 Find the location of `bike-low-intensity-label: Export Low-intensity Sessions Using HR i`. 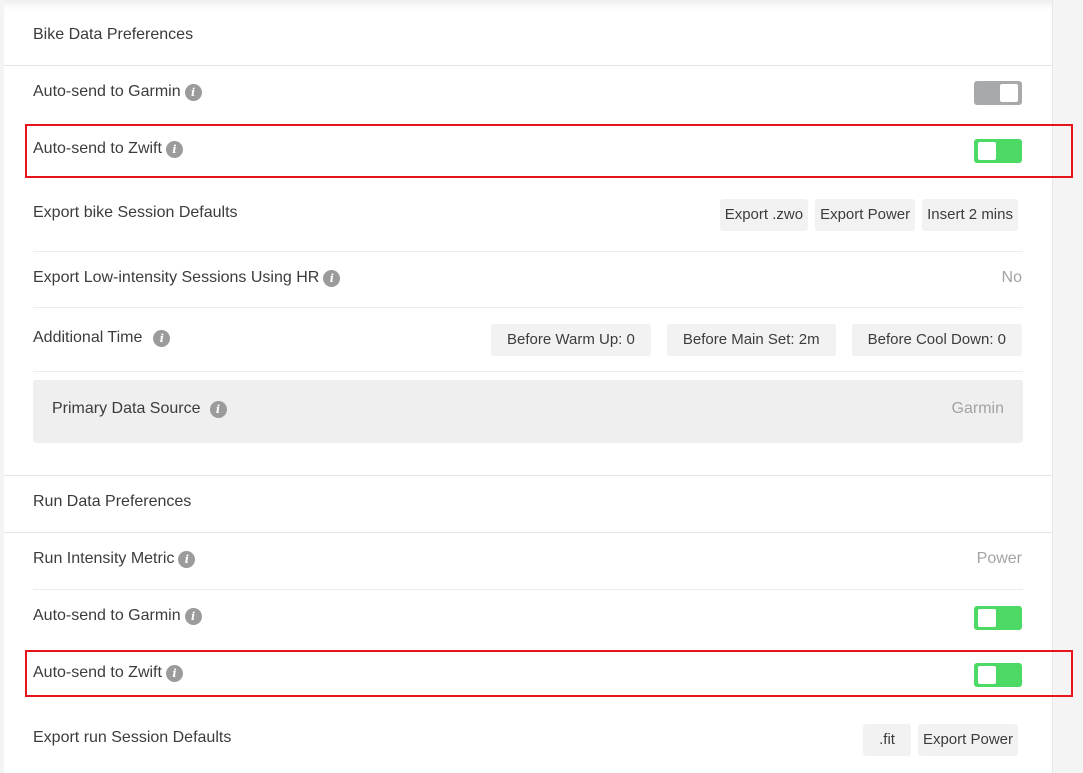

bike-low-intensity-label: Export Low-intensity Sessions Using HR i is located at coordinates (187, 278).